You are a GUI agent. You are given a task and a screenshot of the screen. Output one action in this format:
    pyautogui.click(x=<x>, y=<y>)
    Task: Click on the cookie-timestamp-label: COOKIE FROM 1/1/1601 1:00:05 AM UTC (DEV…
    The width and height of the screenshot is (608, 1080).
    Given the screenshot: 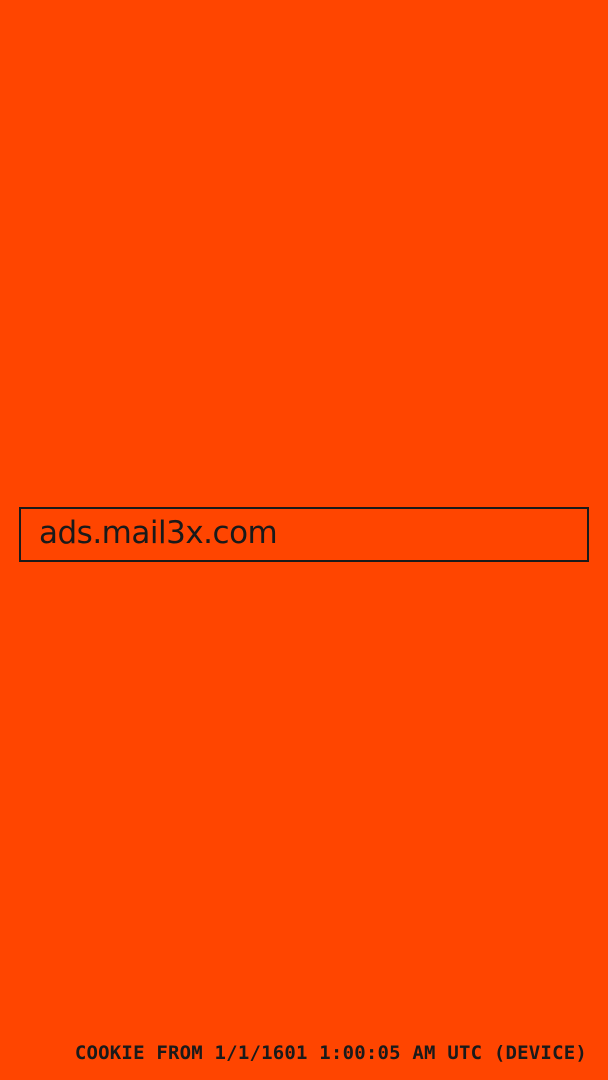 What is the action you would take?
    pyautogui.click(x=330, y=1053)
    